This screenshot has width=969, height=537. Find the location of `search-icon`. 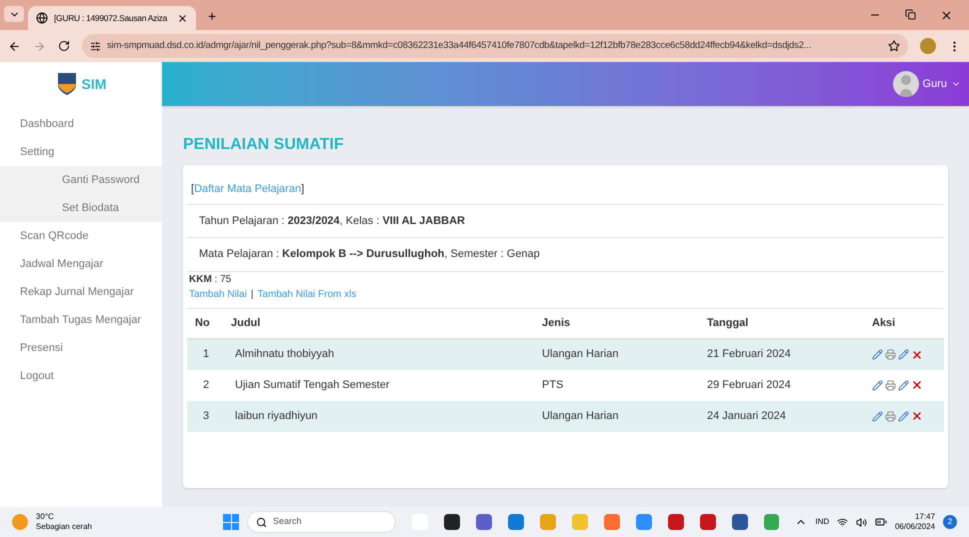

search-icon is located at coordinates (261, 522).